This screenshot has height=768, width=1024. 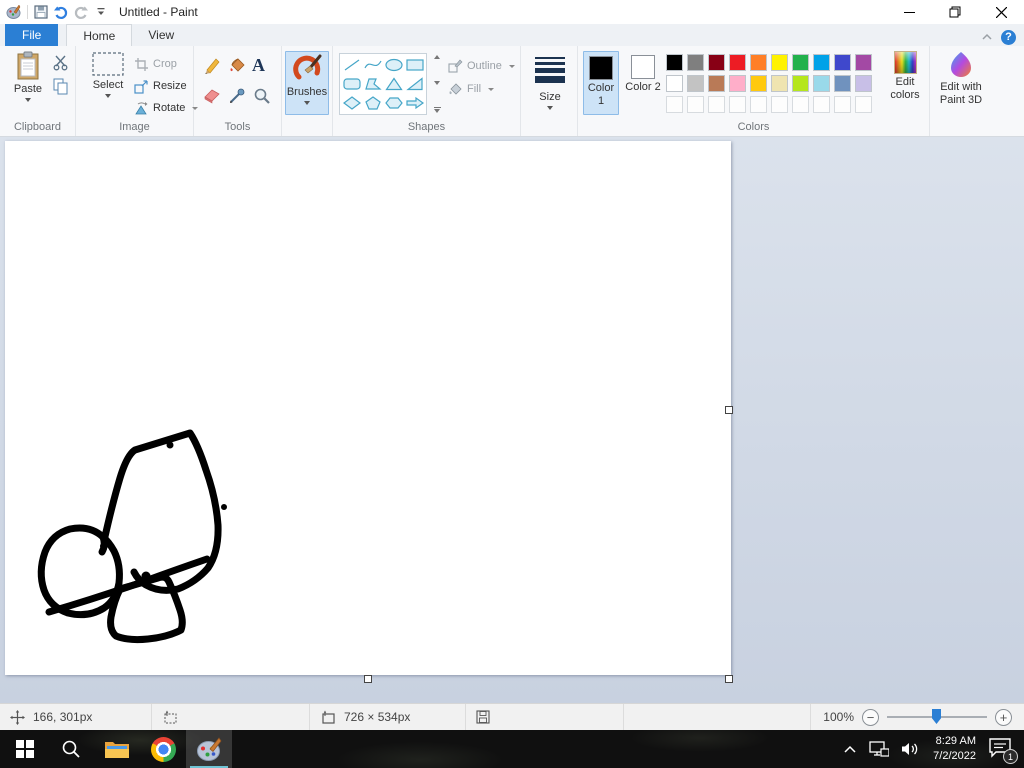 I want to click on shape-line-icon, so click(x=351, y=64).